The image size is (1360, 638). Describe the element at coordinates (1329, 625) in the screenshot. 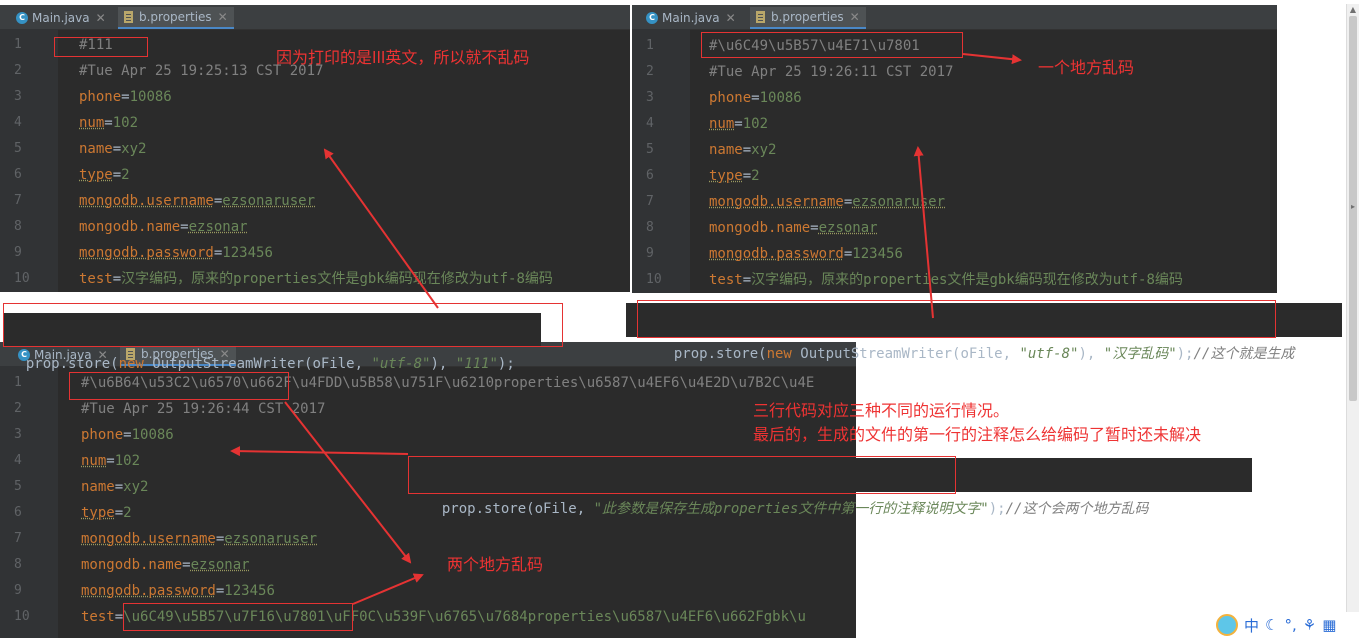

I see `toolbox-icon: ▦` at that location.